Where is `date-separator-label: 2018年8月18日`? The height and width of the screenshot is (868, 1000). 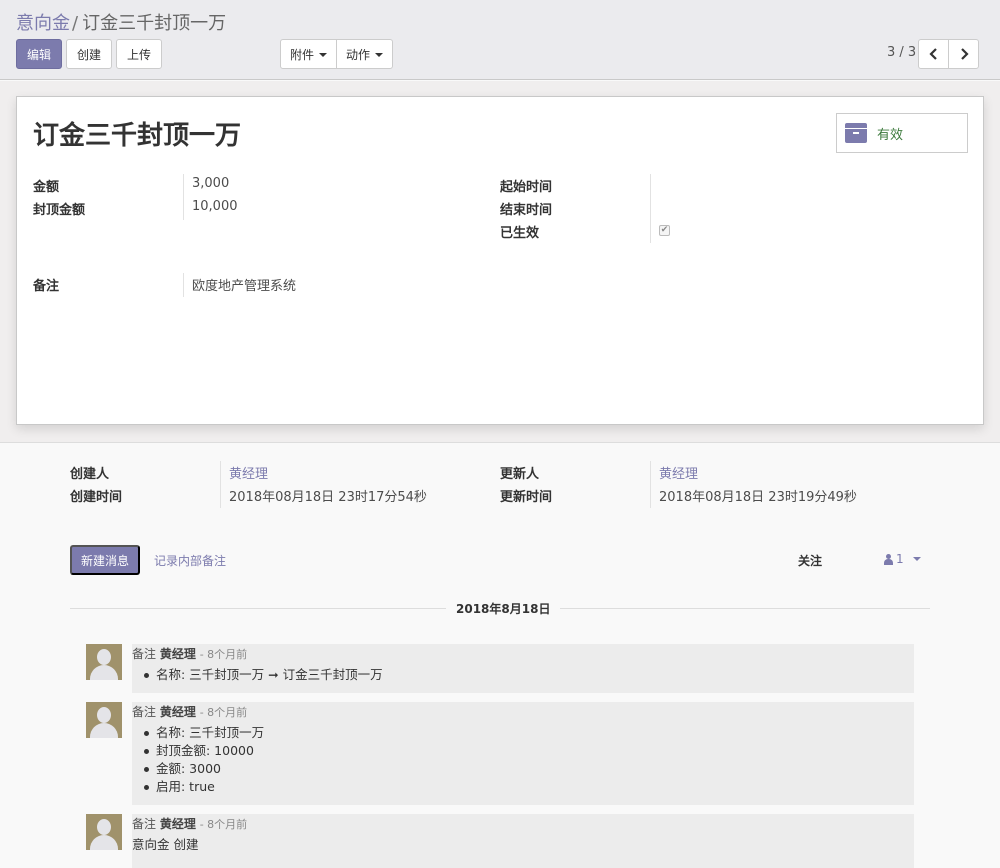
date-separator-label: 2018年8月18日 is located at coordinates (503, 608).